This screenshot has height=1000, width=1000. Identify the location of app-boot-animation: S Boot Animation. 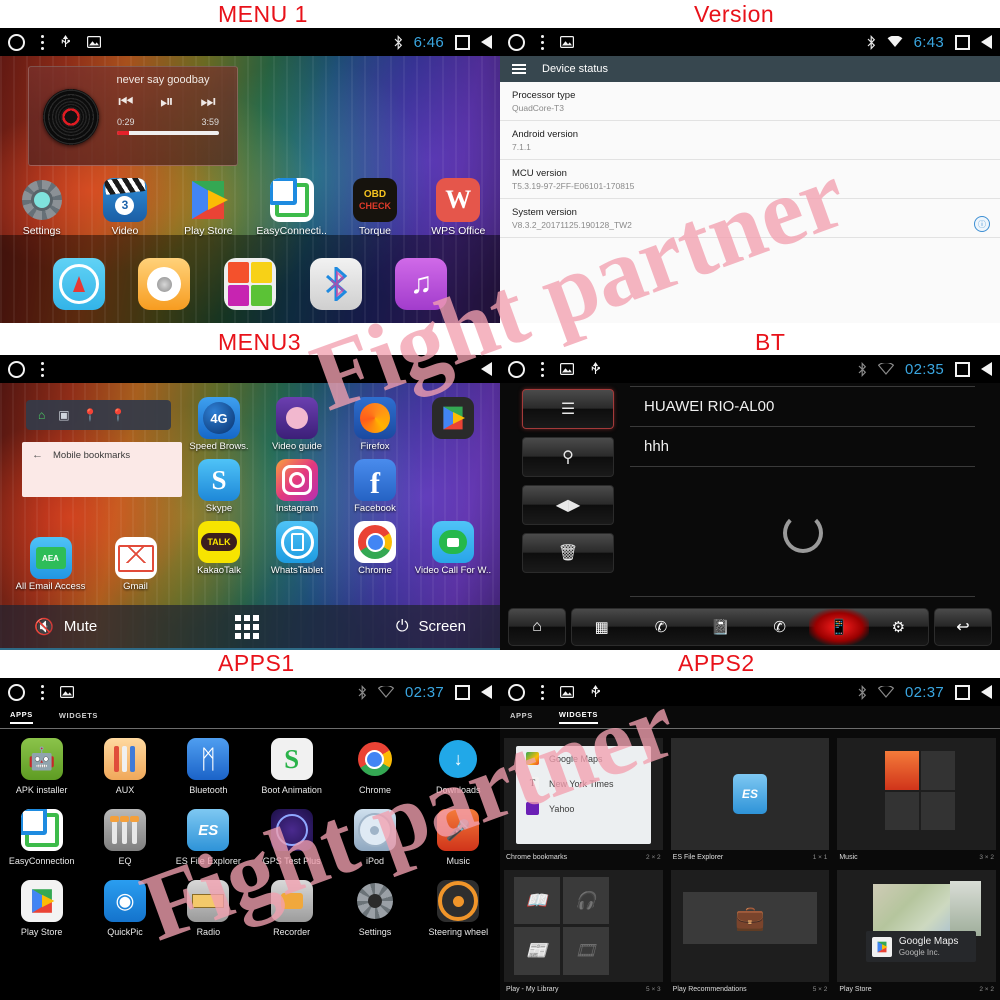
(291, 766).